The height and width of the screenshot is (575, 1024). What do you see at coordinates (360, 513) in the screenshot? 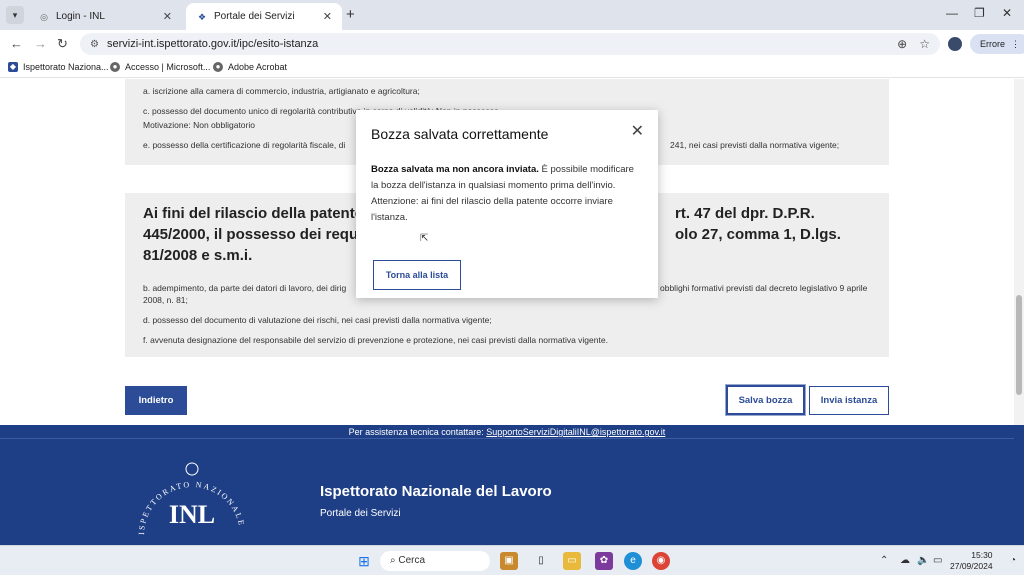
I see `portal-name: Portale dei Servizi` at bounding box center [360, 513].